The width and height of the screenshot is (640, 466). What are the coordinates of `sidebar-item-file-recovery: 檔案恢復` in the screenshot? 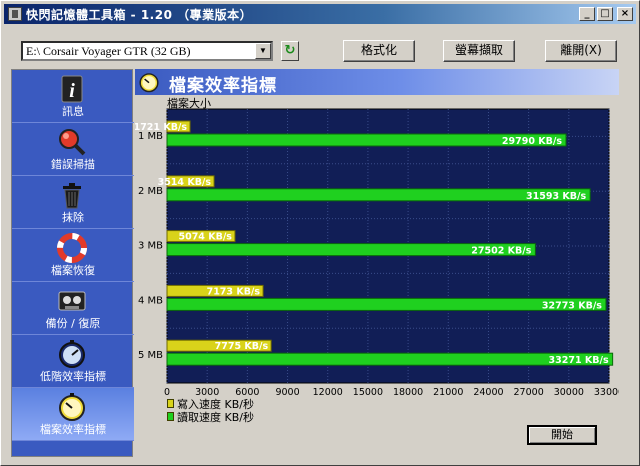 It's located at (73, 255).